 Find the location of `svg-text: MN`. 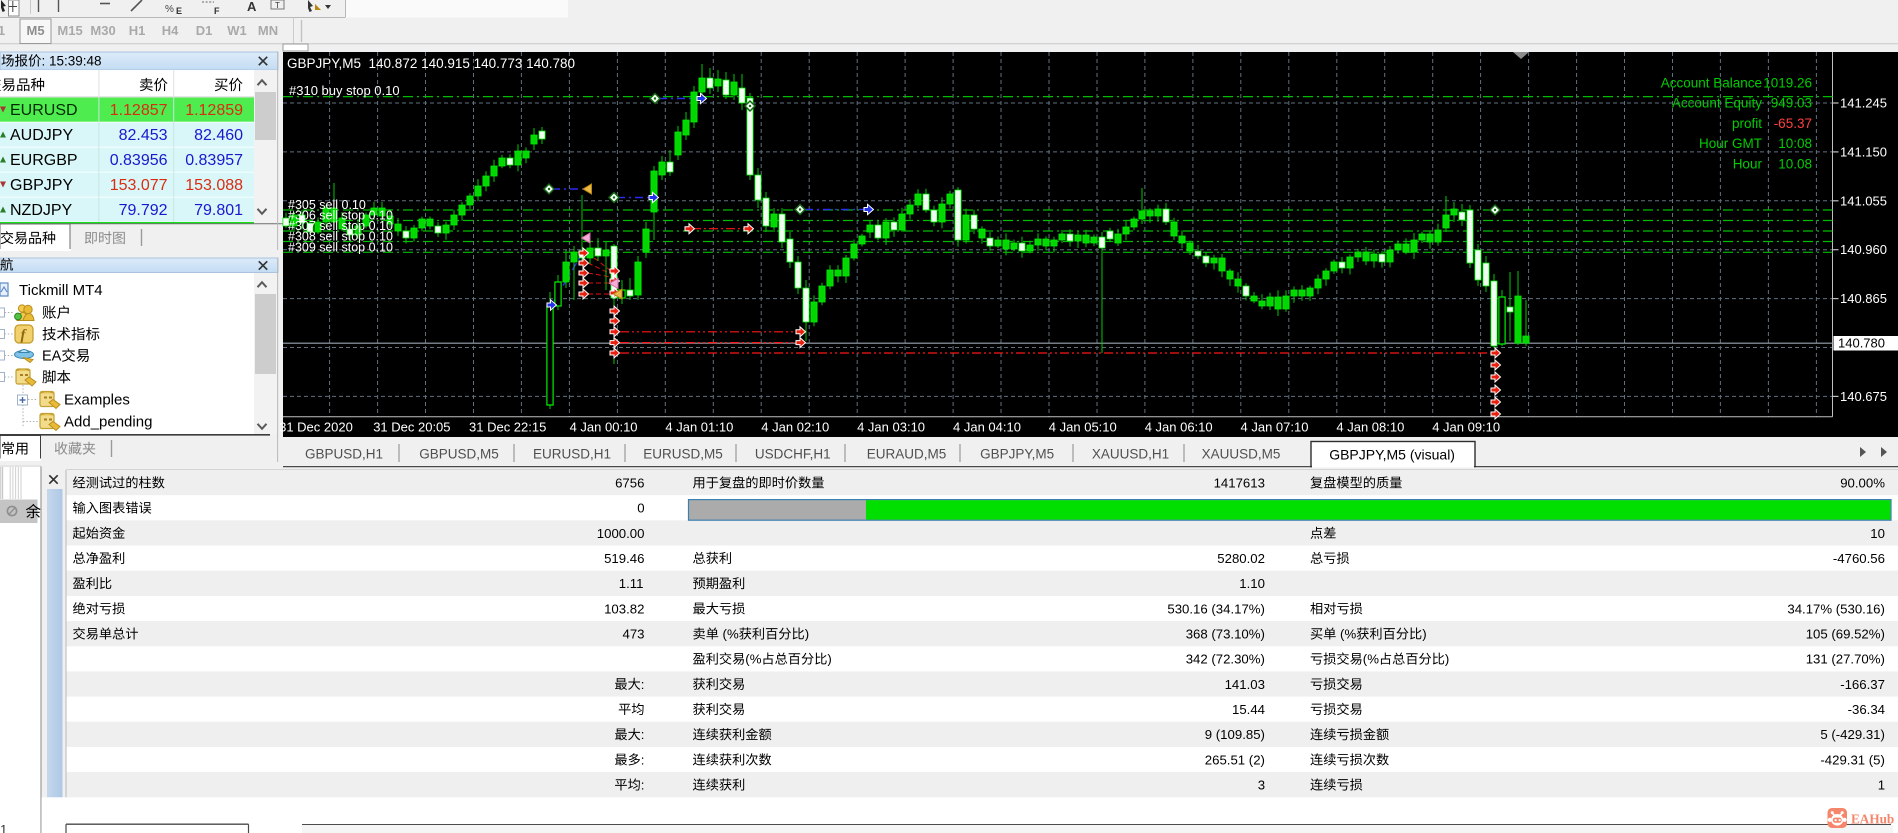

svg-text: MN is located at coordinates (268, 30).